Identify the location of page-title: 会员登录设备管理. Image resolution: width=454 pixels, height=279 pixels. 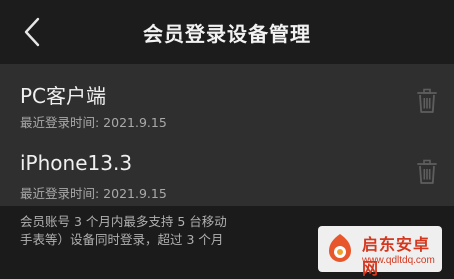
(227, 34).